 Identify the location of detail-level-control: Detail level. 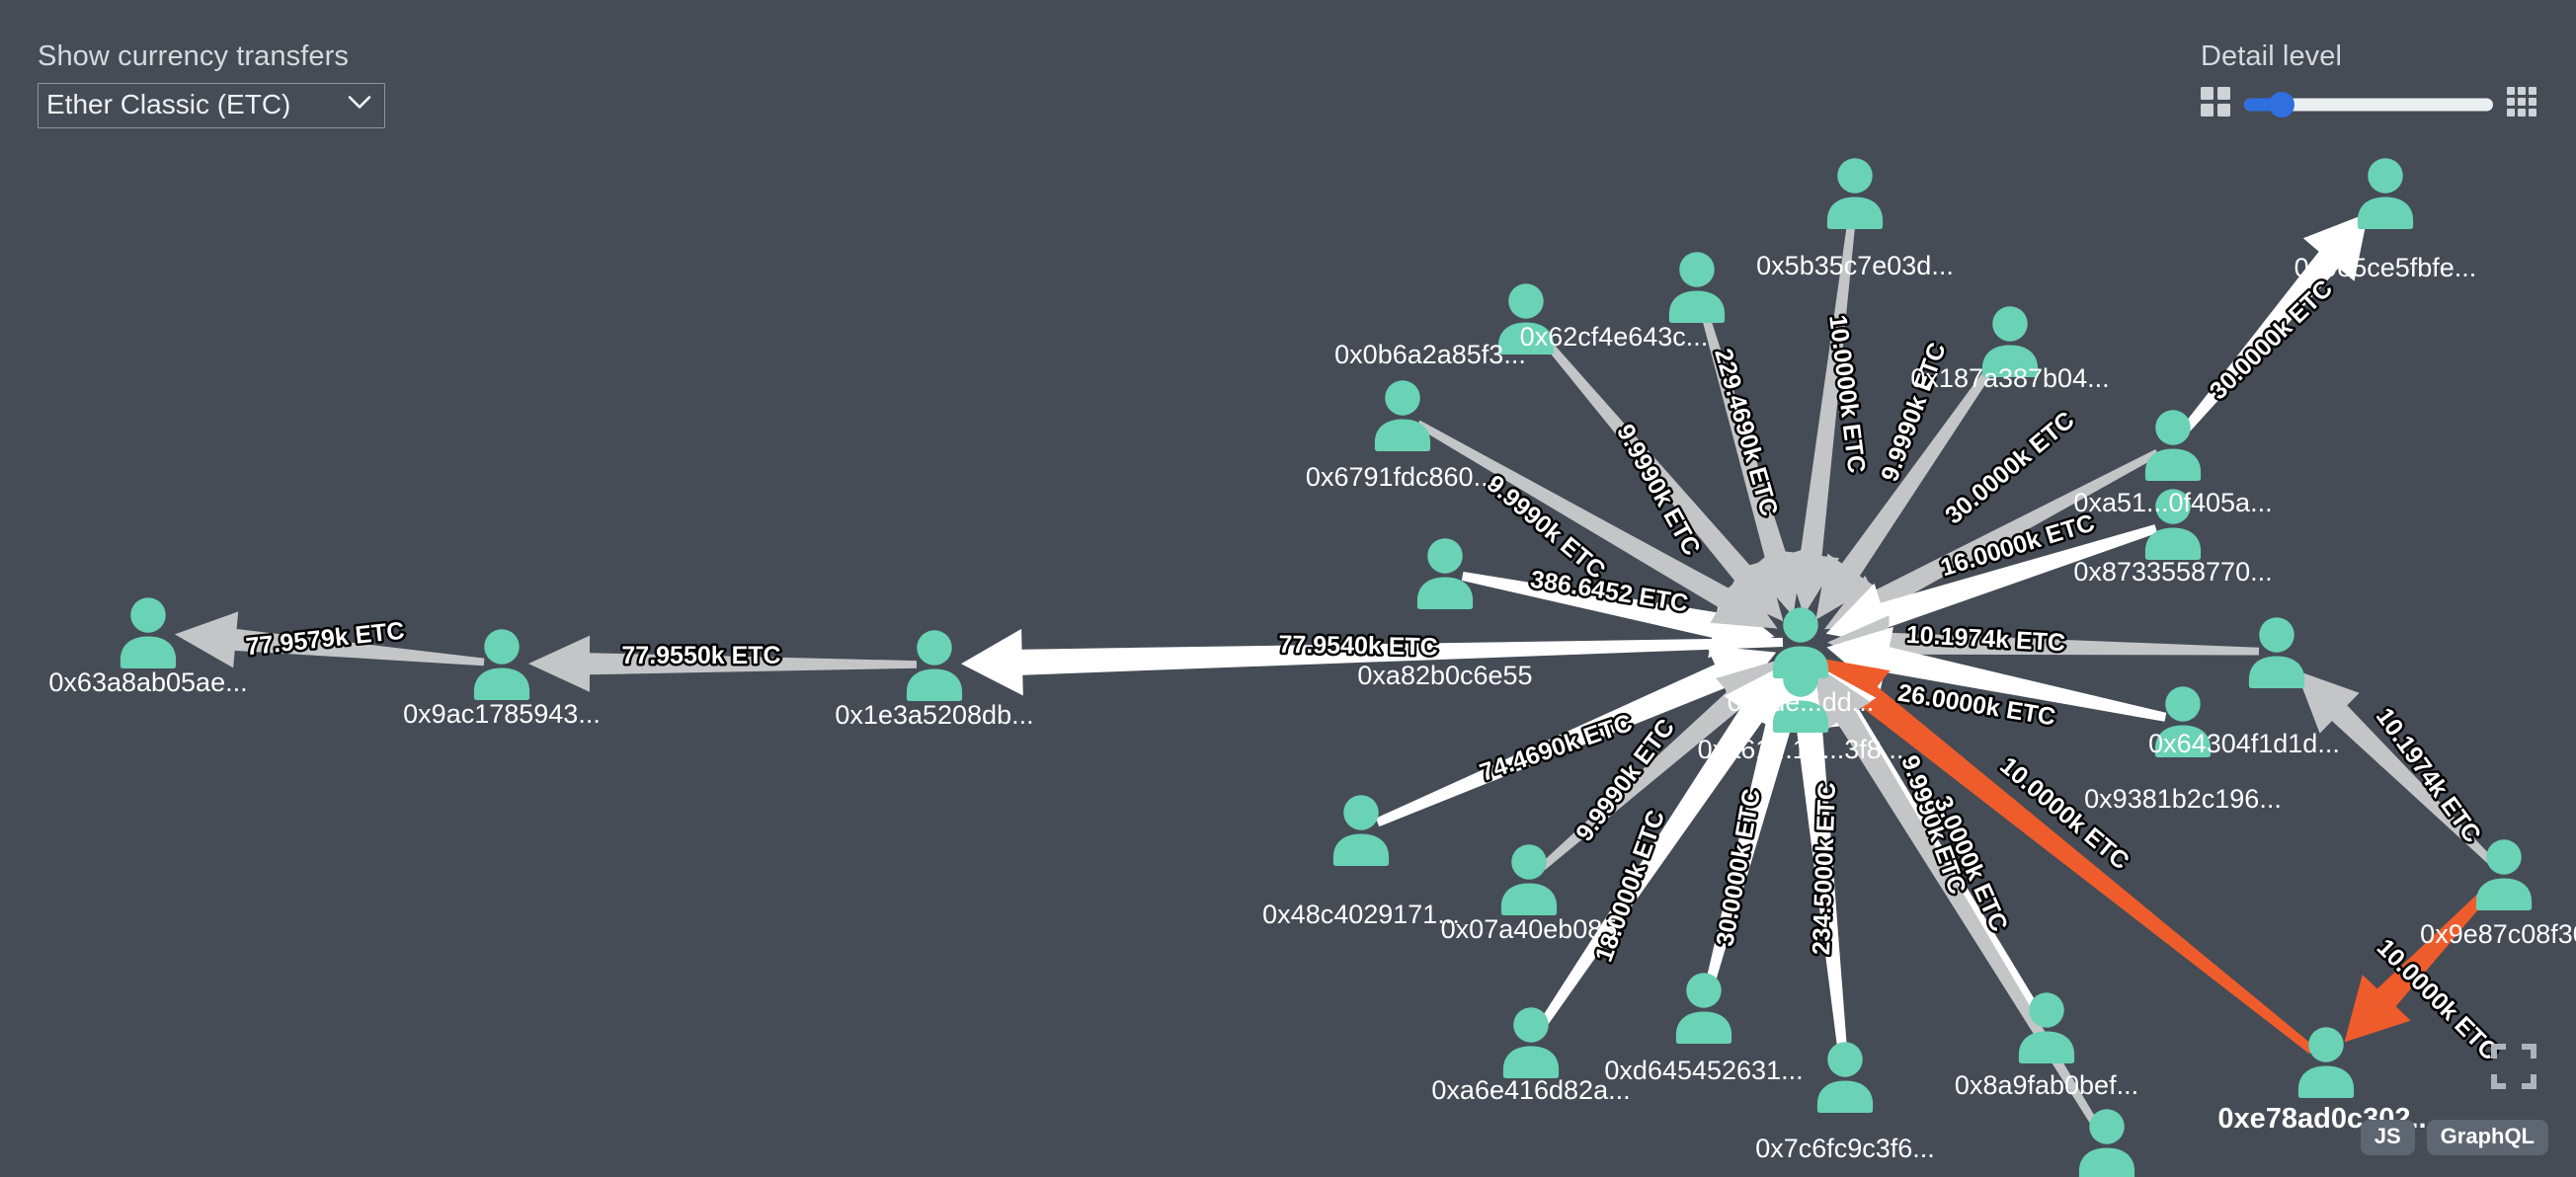
(2368, 80).